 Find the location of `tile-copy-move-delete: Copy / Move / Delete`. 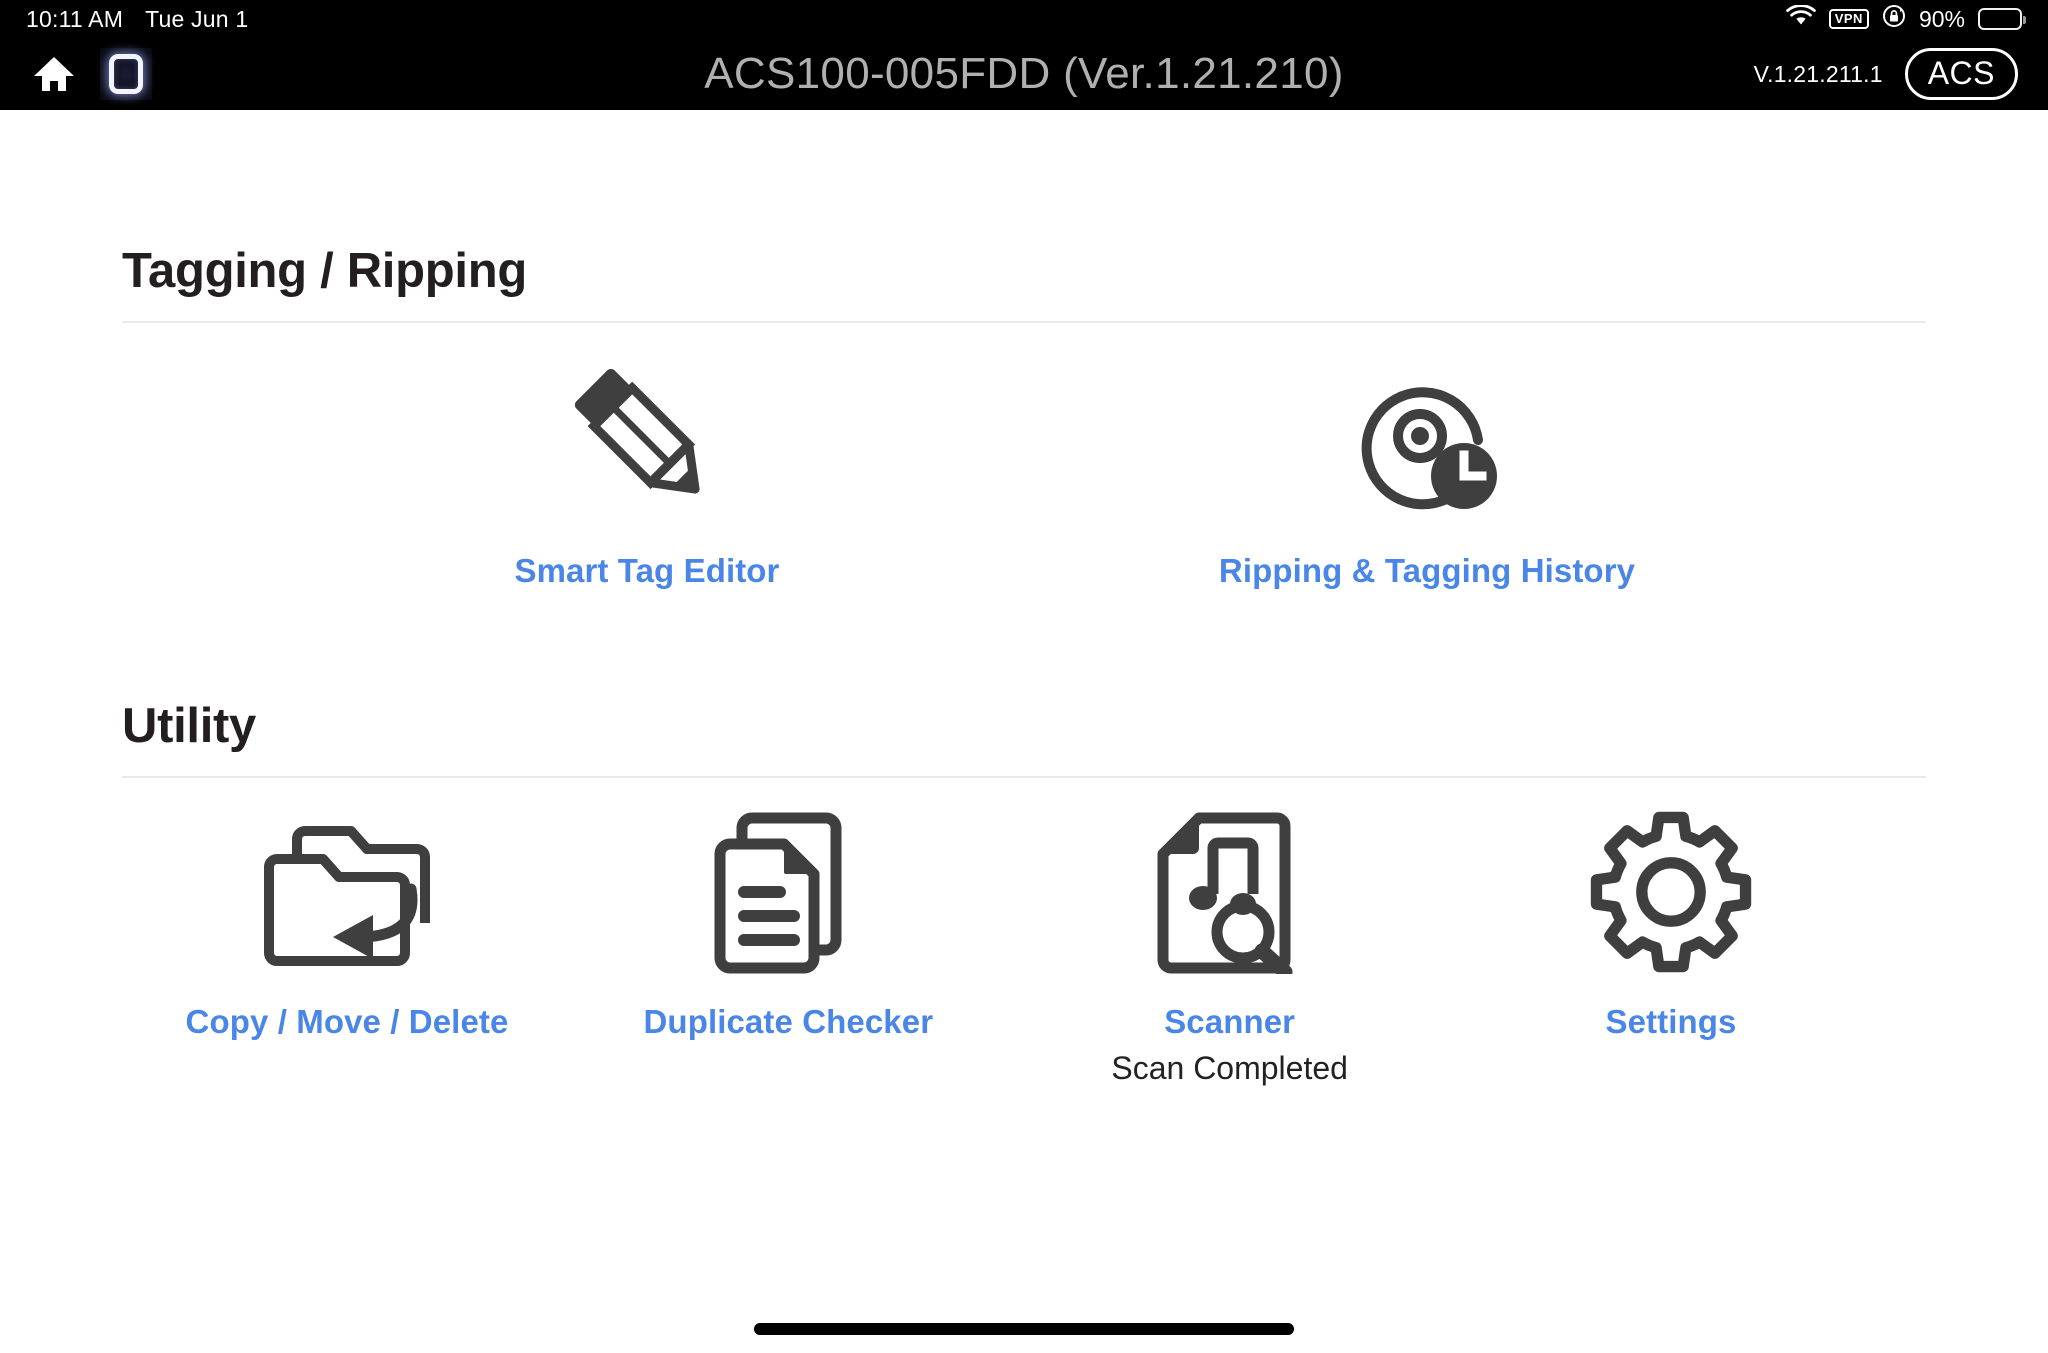

tile-copy-move-delete: Copy / Move / Delete is located at coordinates (347, 925).